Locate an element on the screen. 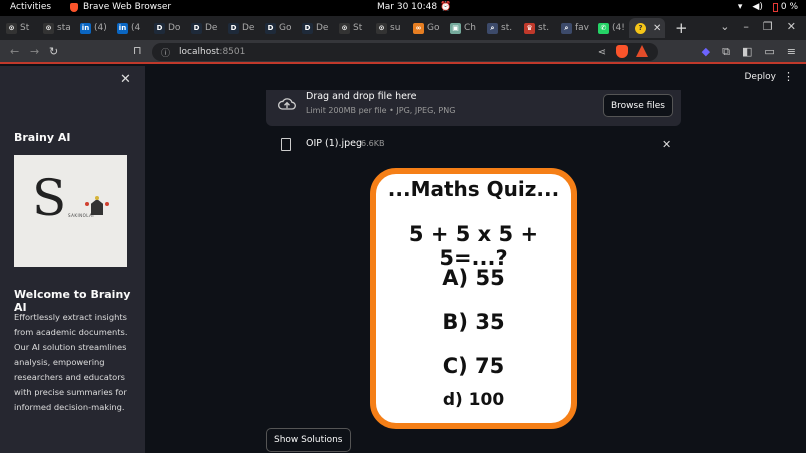 The width and height of the screenshot is (806, 453). browser-tab: ✆ (4! is located at coordinates (610, 28).